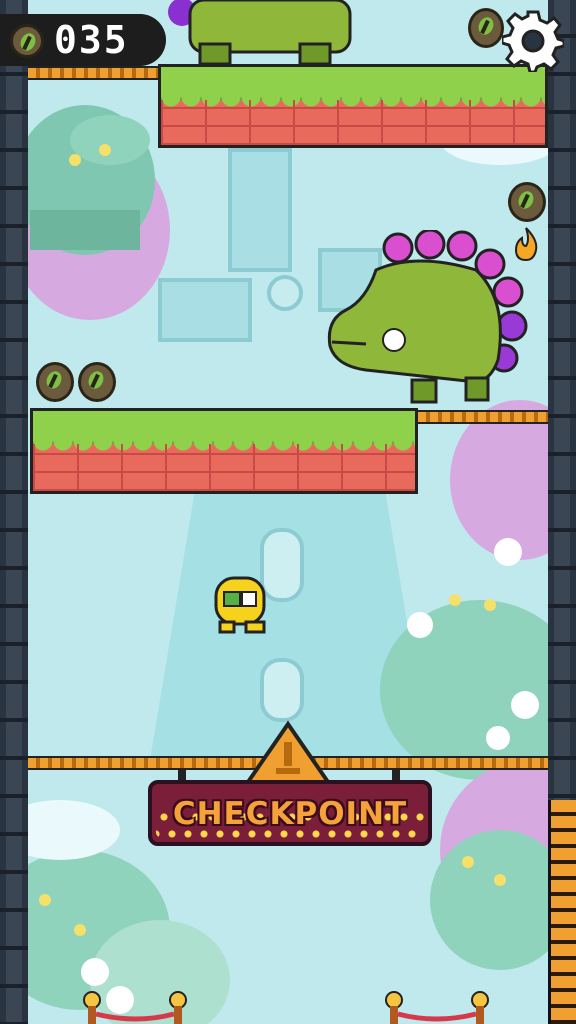  I want to click on fire-powerup-icon, so click(526, 244).